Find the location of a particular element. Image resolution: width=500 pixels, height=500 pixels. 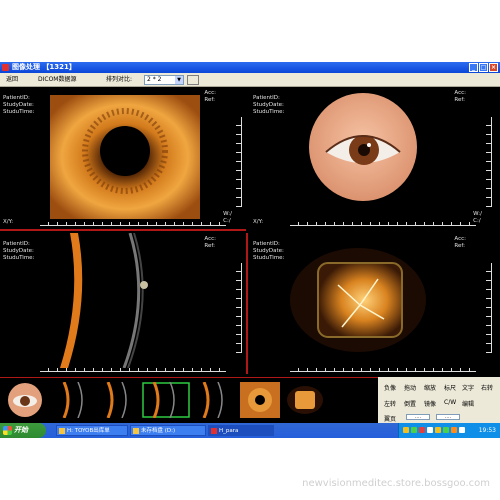

toolbar: 返回 DICOM数据源 排列对比: 2 * 2 ▼ is located at coordinates (250, 80).